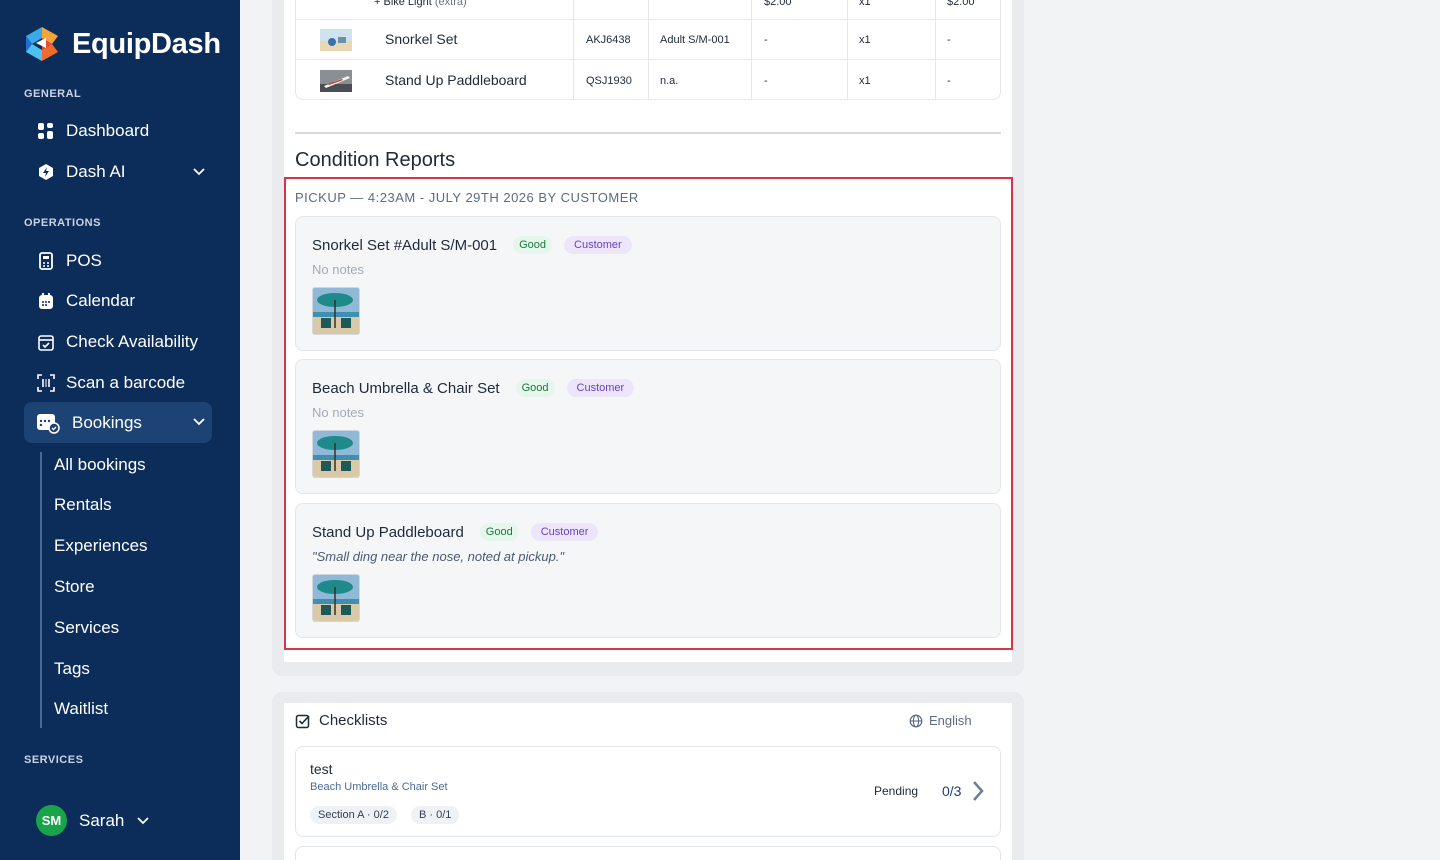  Describe the element at coordinates (46, 301) in the screenshot. I see `calendar-icon` at that location.